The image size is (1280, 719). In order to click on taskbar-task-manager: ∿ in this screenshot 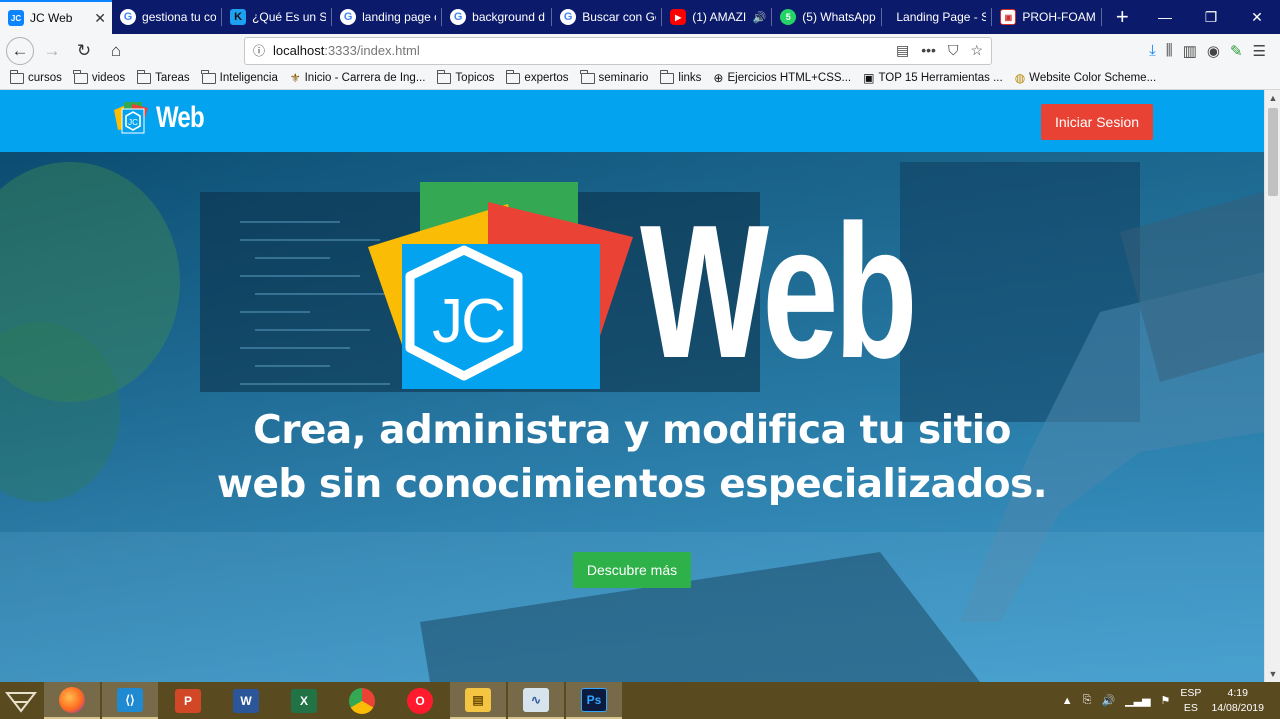, I will do `click(536, 700)`.